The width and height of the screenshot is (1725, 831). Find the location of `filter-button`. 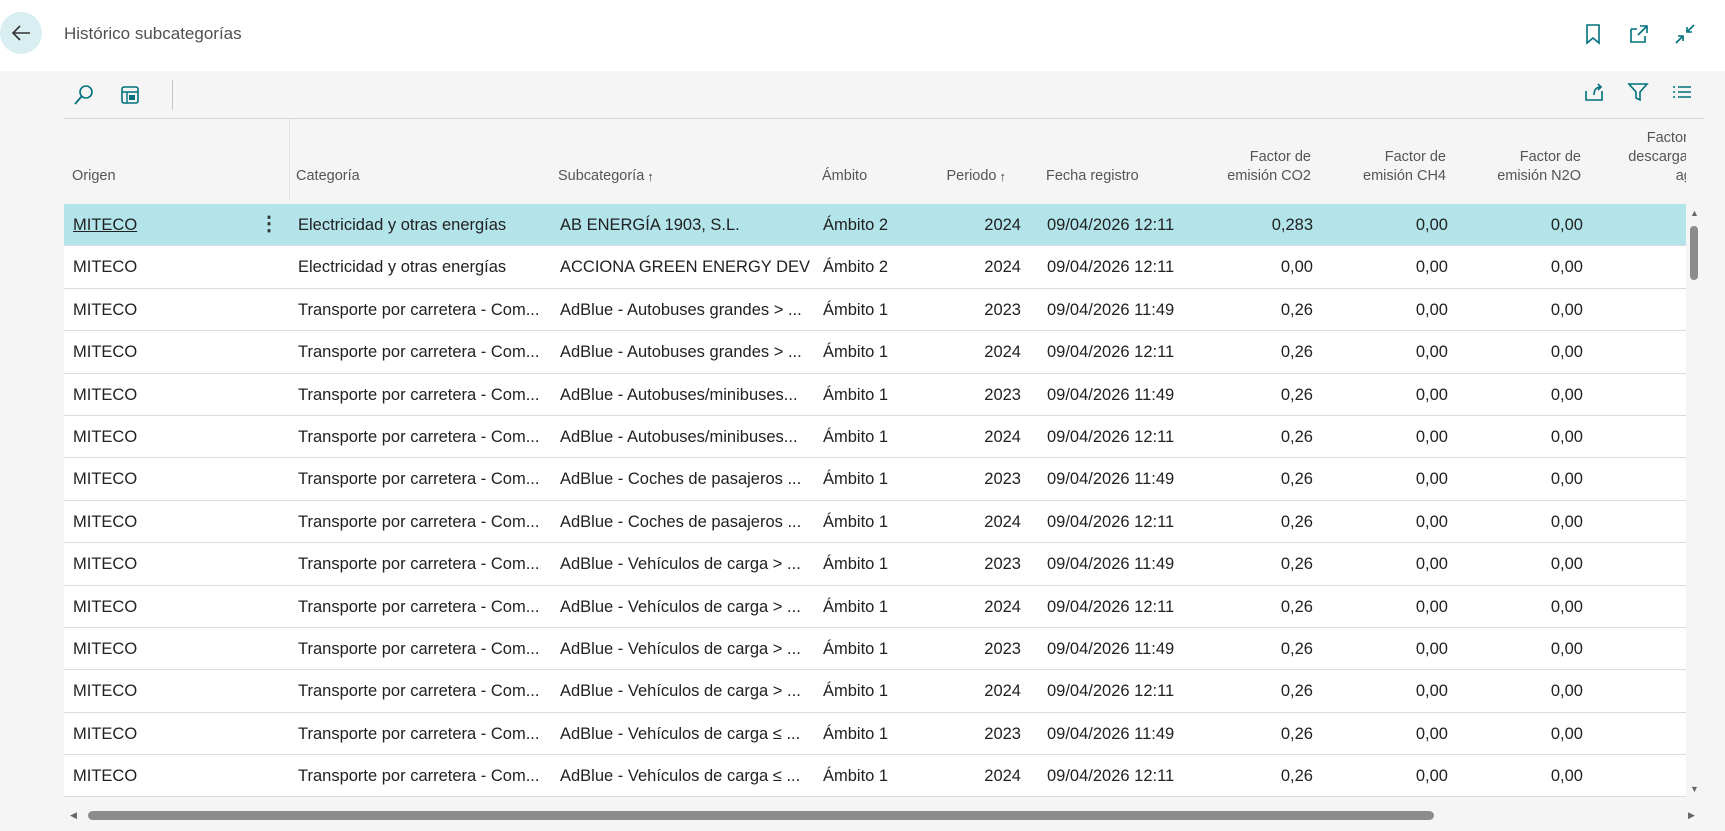

filter-button is located at coordinates (1638, 92).